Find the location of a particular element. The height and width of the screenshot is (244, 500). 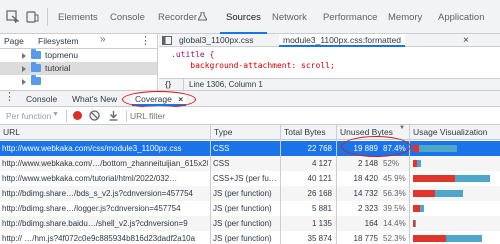

folder-icon is located at coordinates (36, 54).